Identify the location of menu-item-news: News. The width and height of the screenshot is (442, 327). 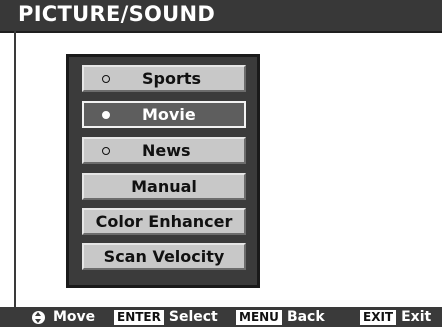
(164, 150).